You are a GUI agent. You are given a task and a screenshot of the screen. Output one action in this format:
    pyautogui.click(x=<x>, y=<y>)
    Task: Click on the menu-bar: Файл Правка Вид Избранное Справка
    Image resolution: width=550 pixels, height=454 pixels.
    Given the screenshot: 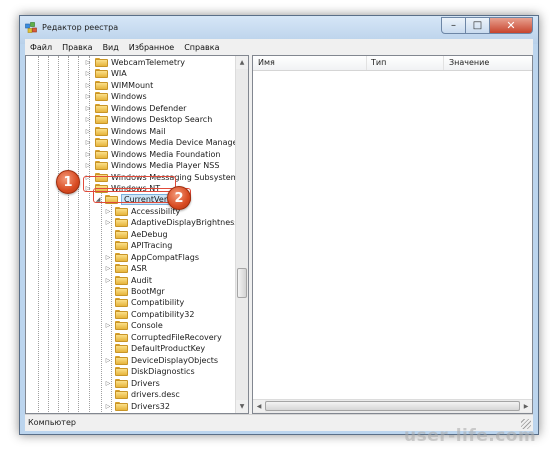 What is the action you would take?
    pyautogui.click(x=279, y=47)
    